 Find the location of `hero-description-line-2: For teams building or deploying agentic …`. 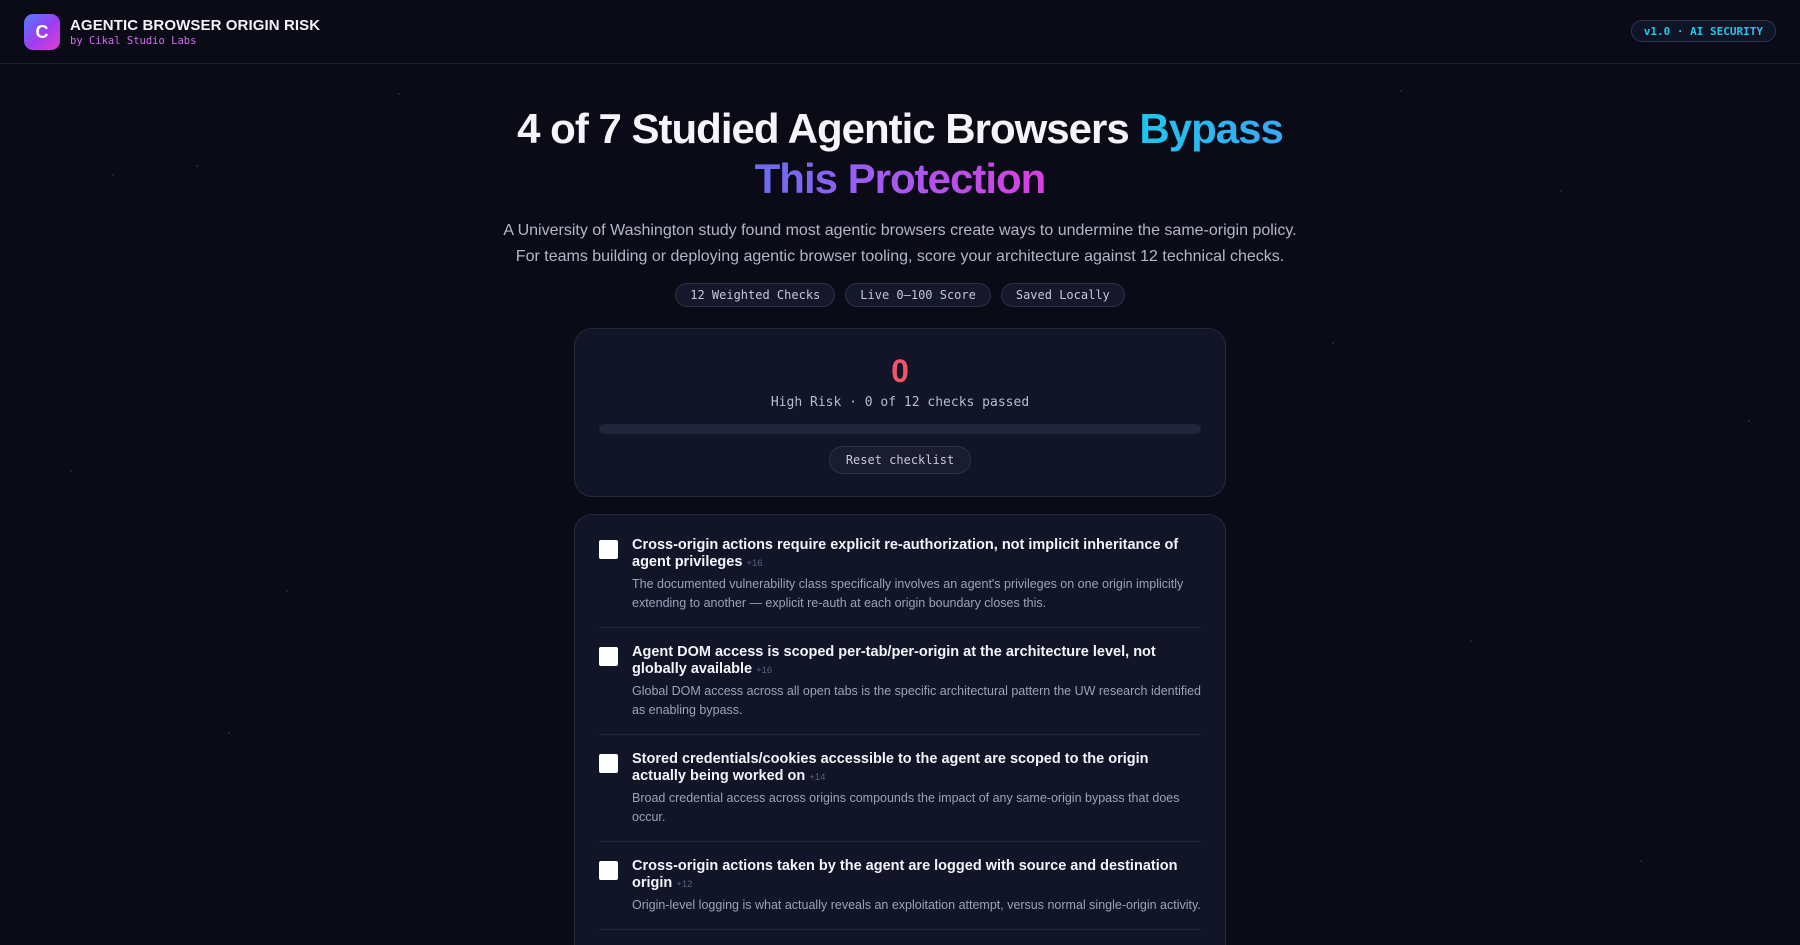

hero-description-line-2: For teams building or deploying agentic … is located at coordinates (900, 256).